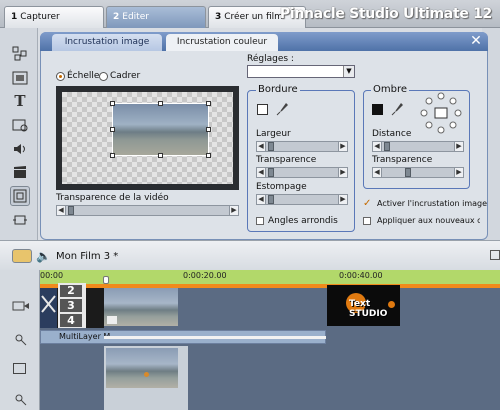  I want to click on close-icon: ✕, so click(476, 41).